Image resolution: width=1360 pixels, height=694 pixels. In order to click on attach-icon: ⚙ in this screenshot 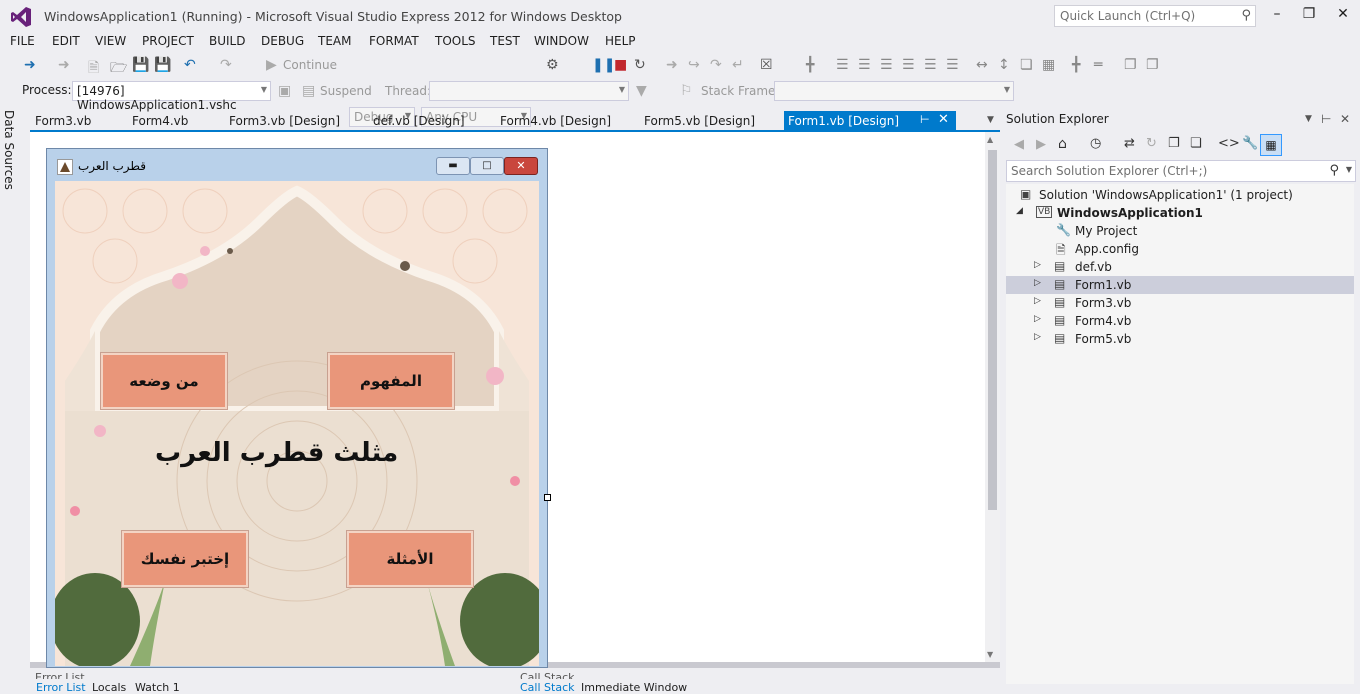, I will do `click(552, 65)`.